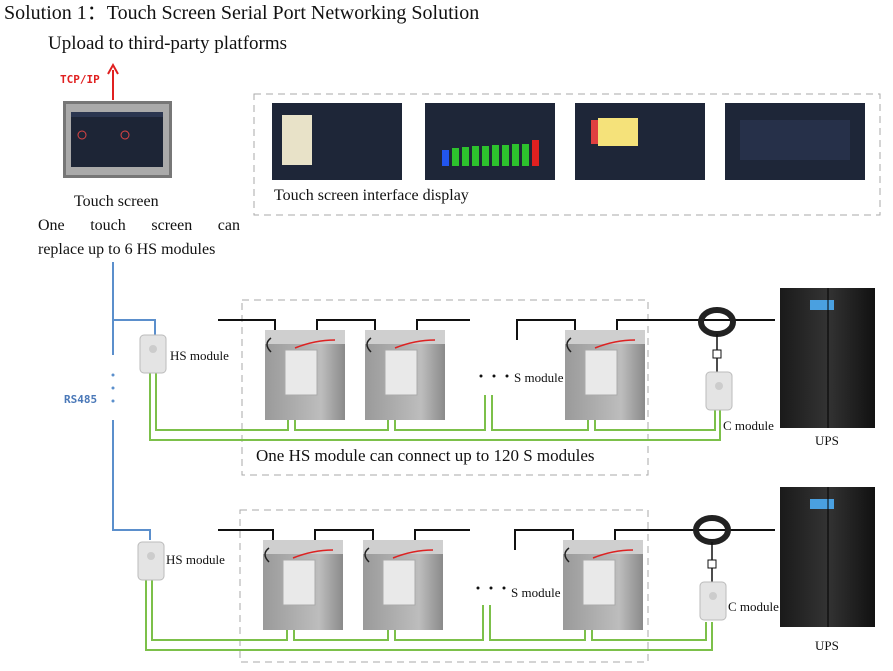  Describe the element at coordinates (134, 401) in the screenshot. I see `rs485-bus` at that location.